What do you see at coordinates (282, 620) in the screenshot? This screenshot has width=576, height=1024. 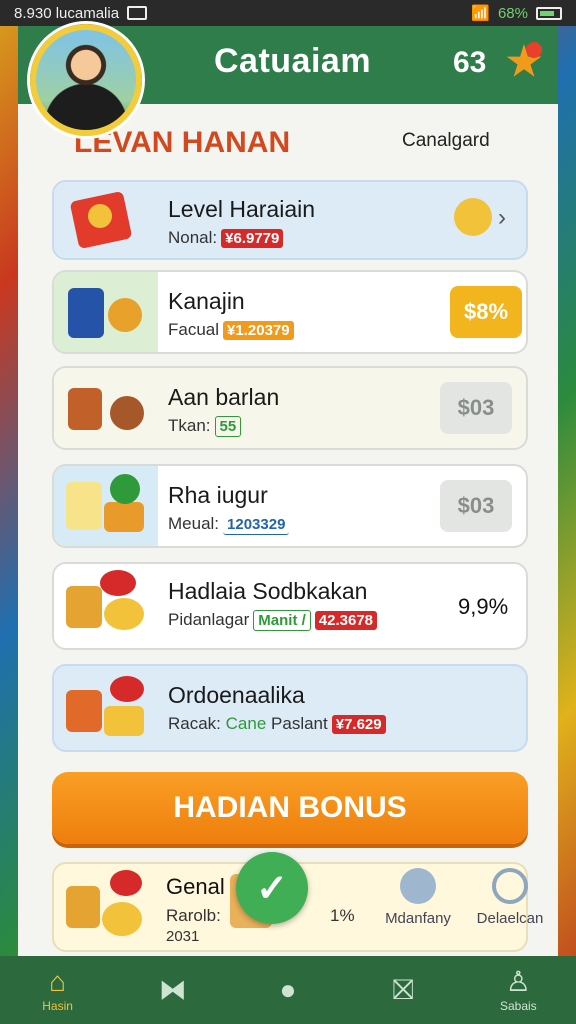 I see `status-tag: Manit /` at bounding box center [282, 620].